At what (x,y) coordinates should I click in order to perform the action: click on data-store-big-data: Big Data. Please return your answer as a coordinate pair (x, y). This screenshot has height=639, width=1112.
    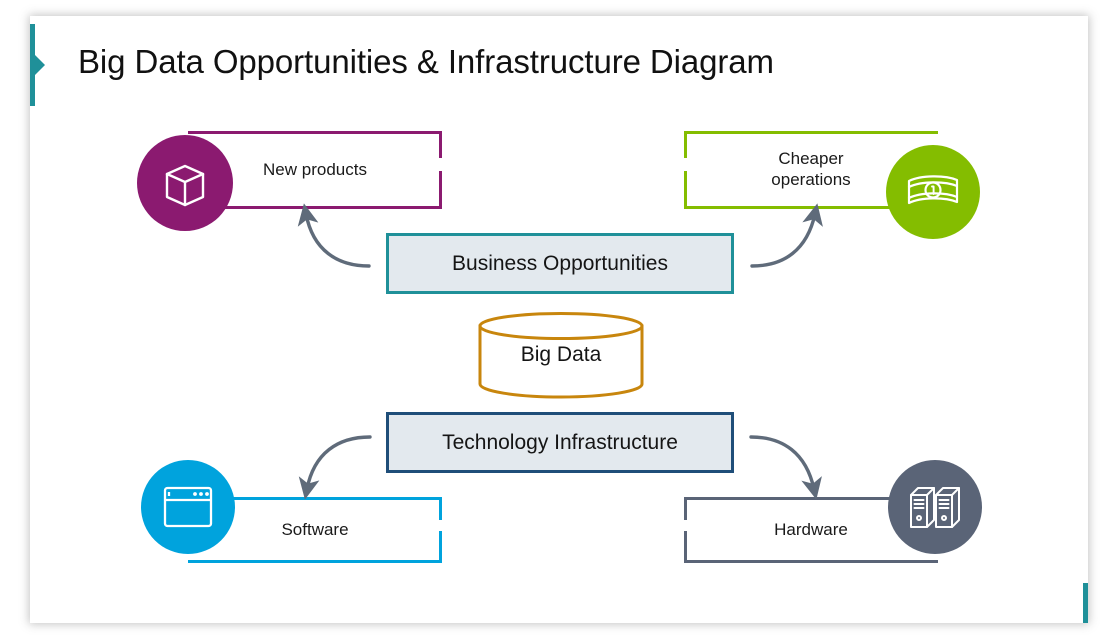
    Looking at the image, I should click on (561, 355).